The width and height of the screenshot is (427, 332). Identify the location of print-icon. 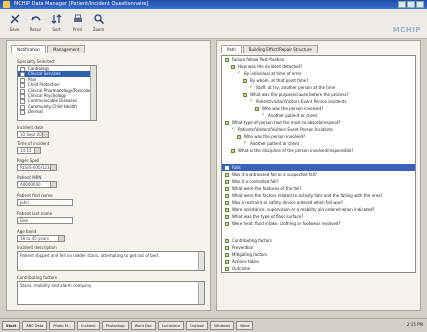
(77, 18).